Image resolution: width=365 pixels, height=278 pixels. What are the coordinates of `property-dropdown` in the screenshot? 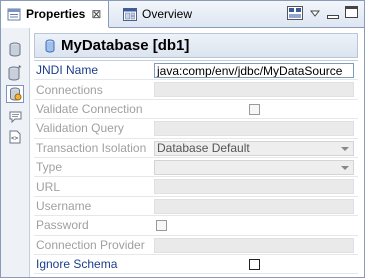 It's located at (254, 167).